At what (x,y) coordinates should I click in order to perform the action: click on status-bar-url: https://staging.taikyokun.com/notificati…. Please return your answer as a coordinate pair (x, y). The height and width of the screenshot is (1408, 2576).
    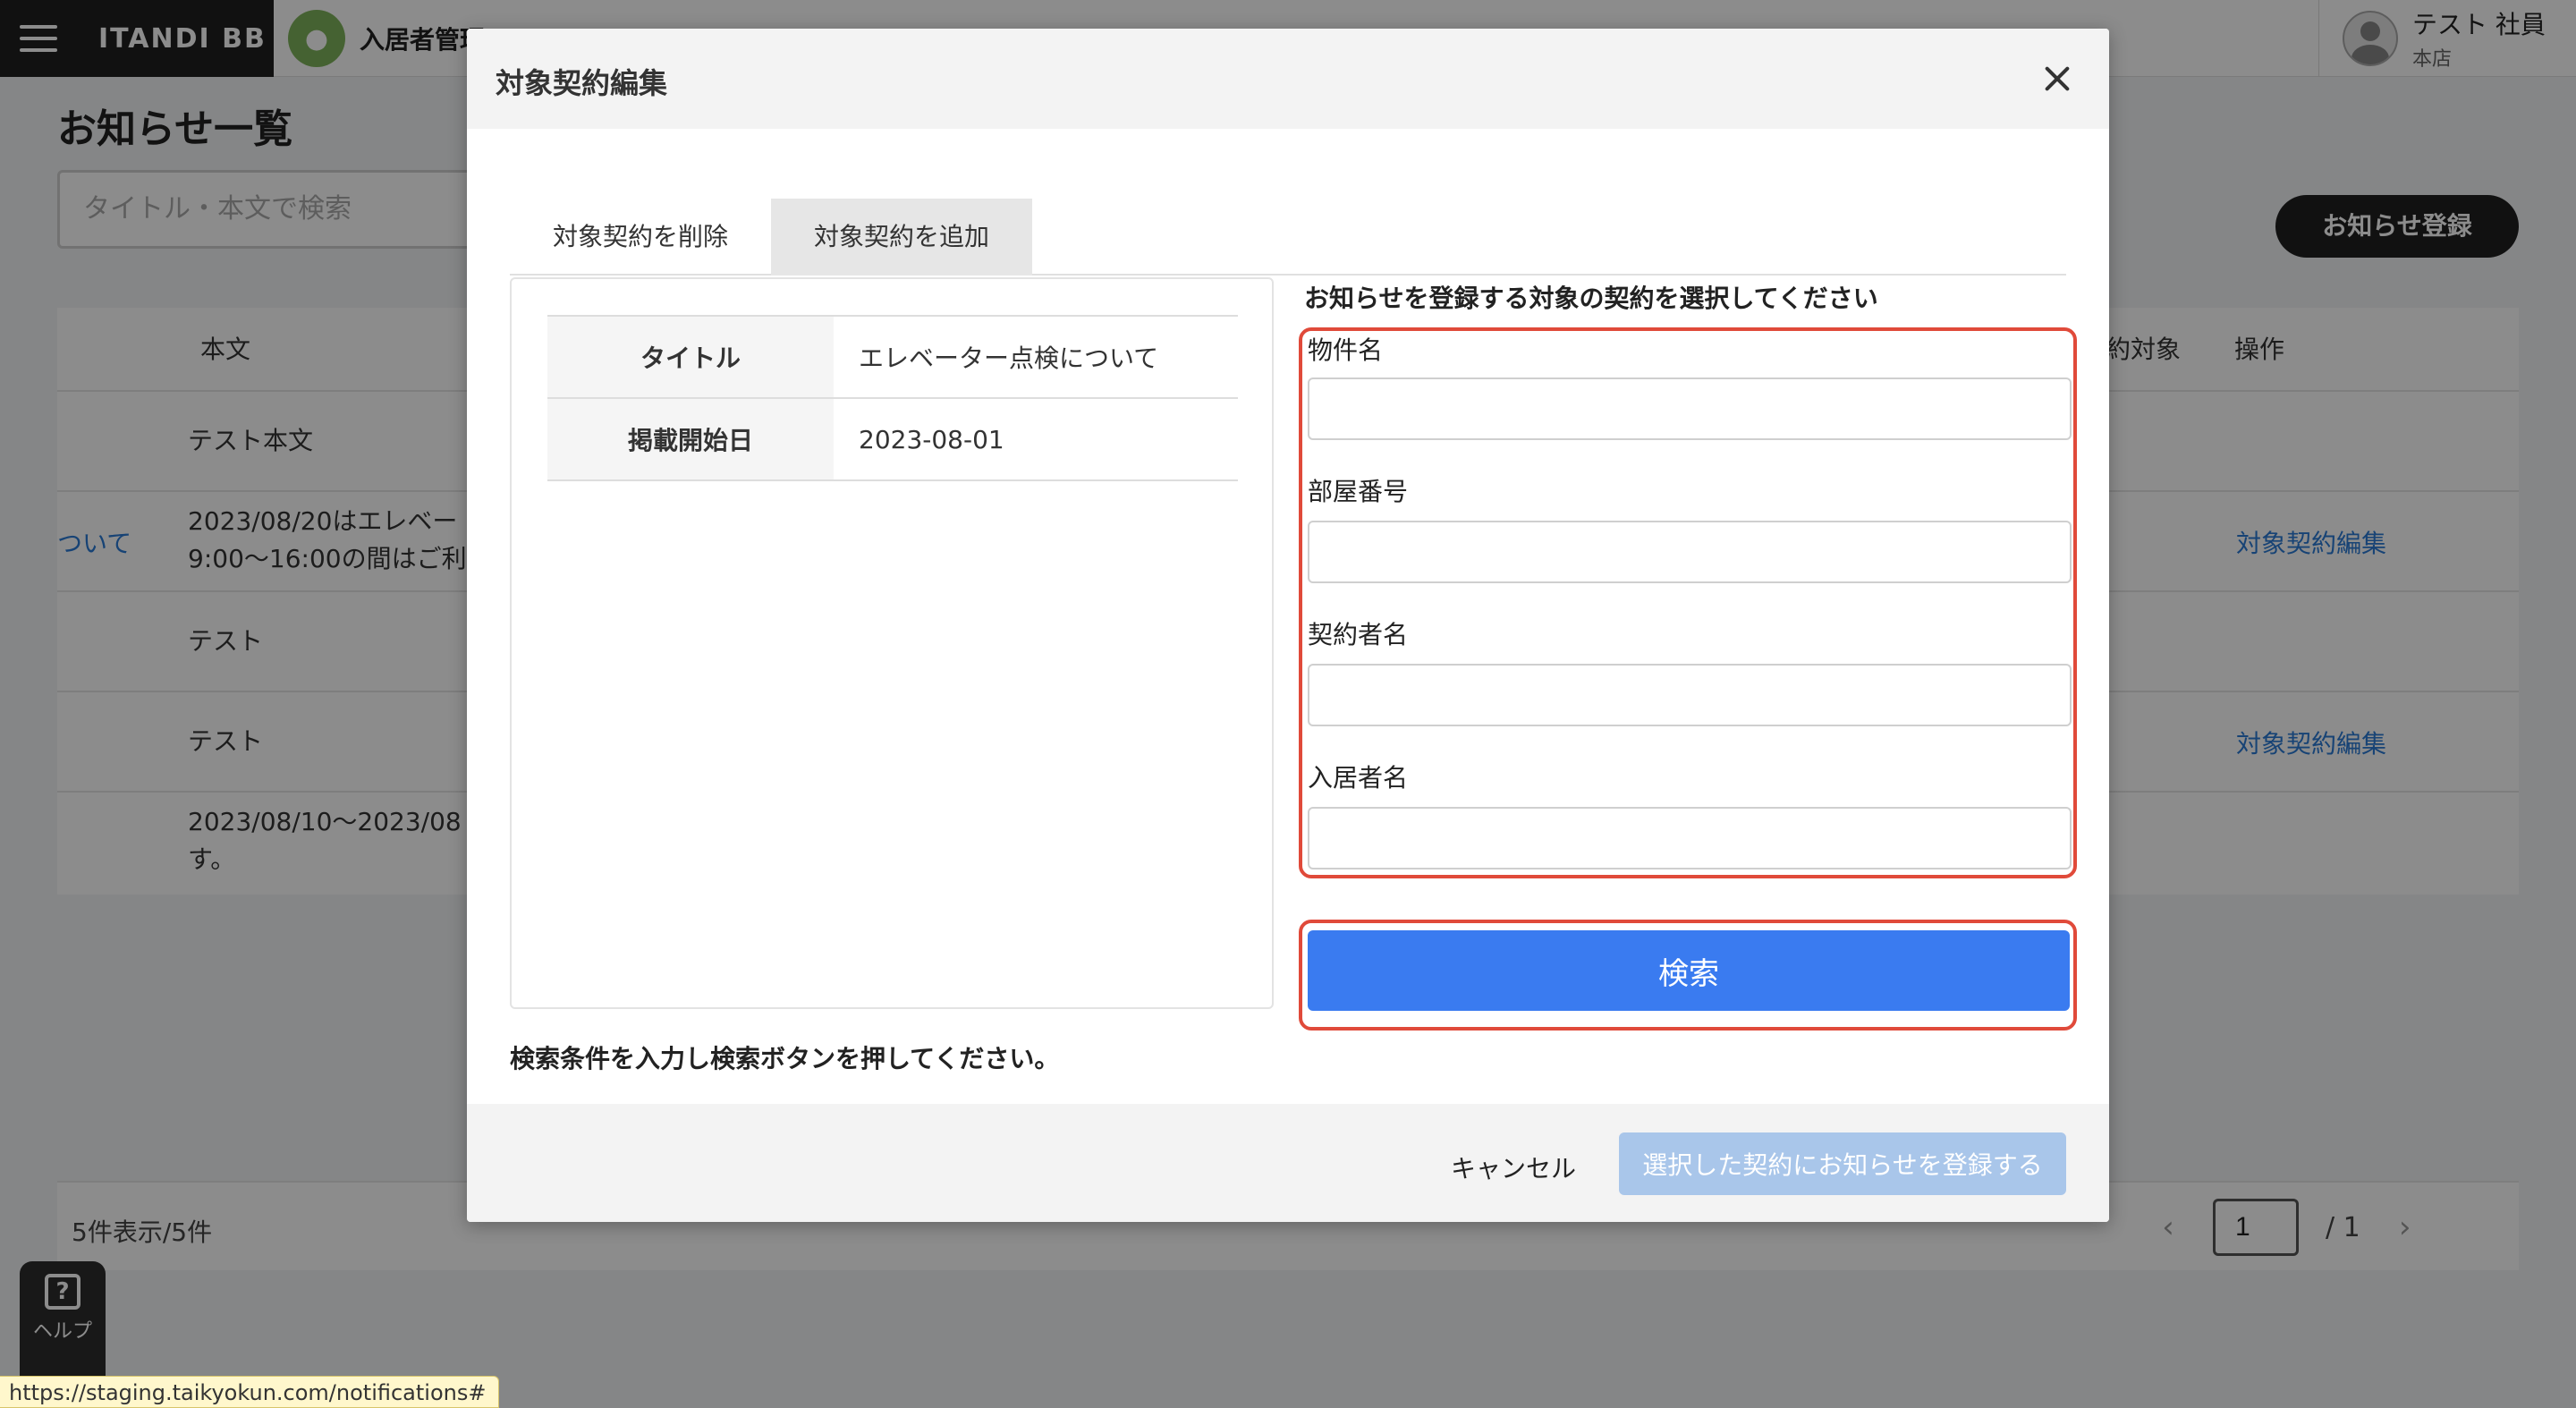
    Looking at the image, I should click on (250, 1392).